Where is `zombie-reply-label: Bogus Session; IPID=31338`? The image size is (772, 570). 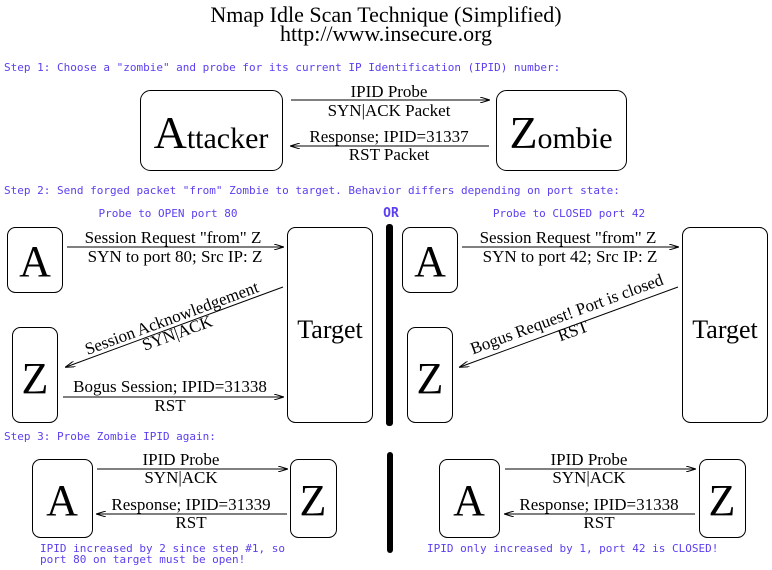
zombie-reply-label: Bogus Session; IPID=31338 is located at coordinates (170, 386).